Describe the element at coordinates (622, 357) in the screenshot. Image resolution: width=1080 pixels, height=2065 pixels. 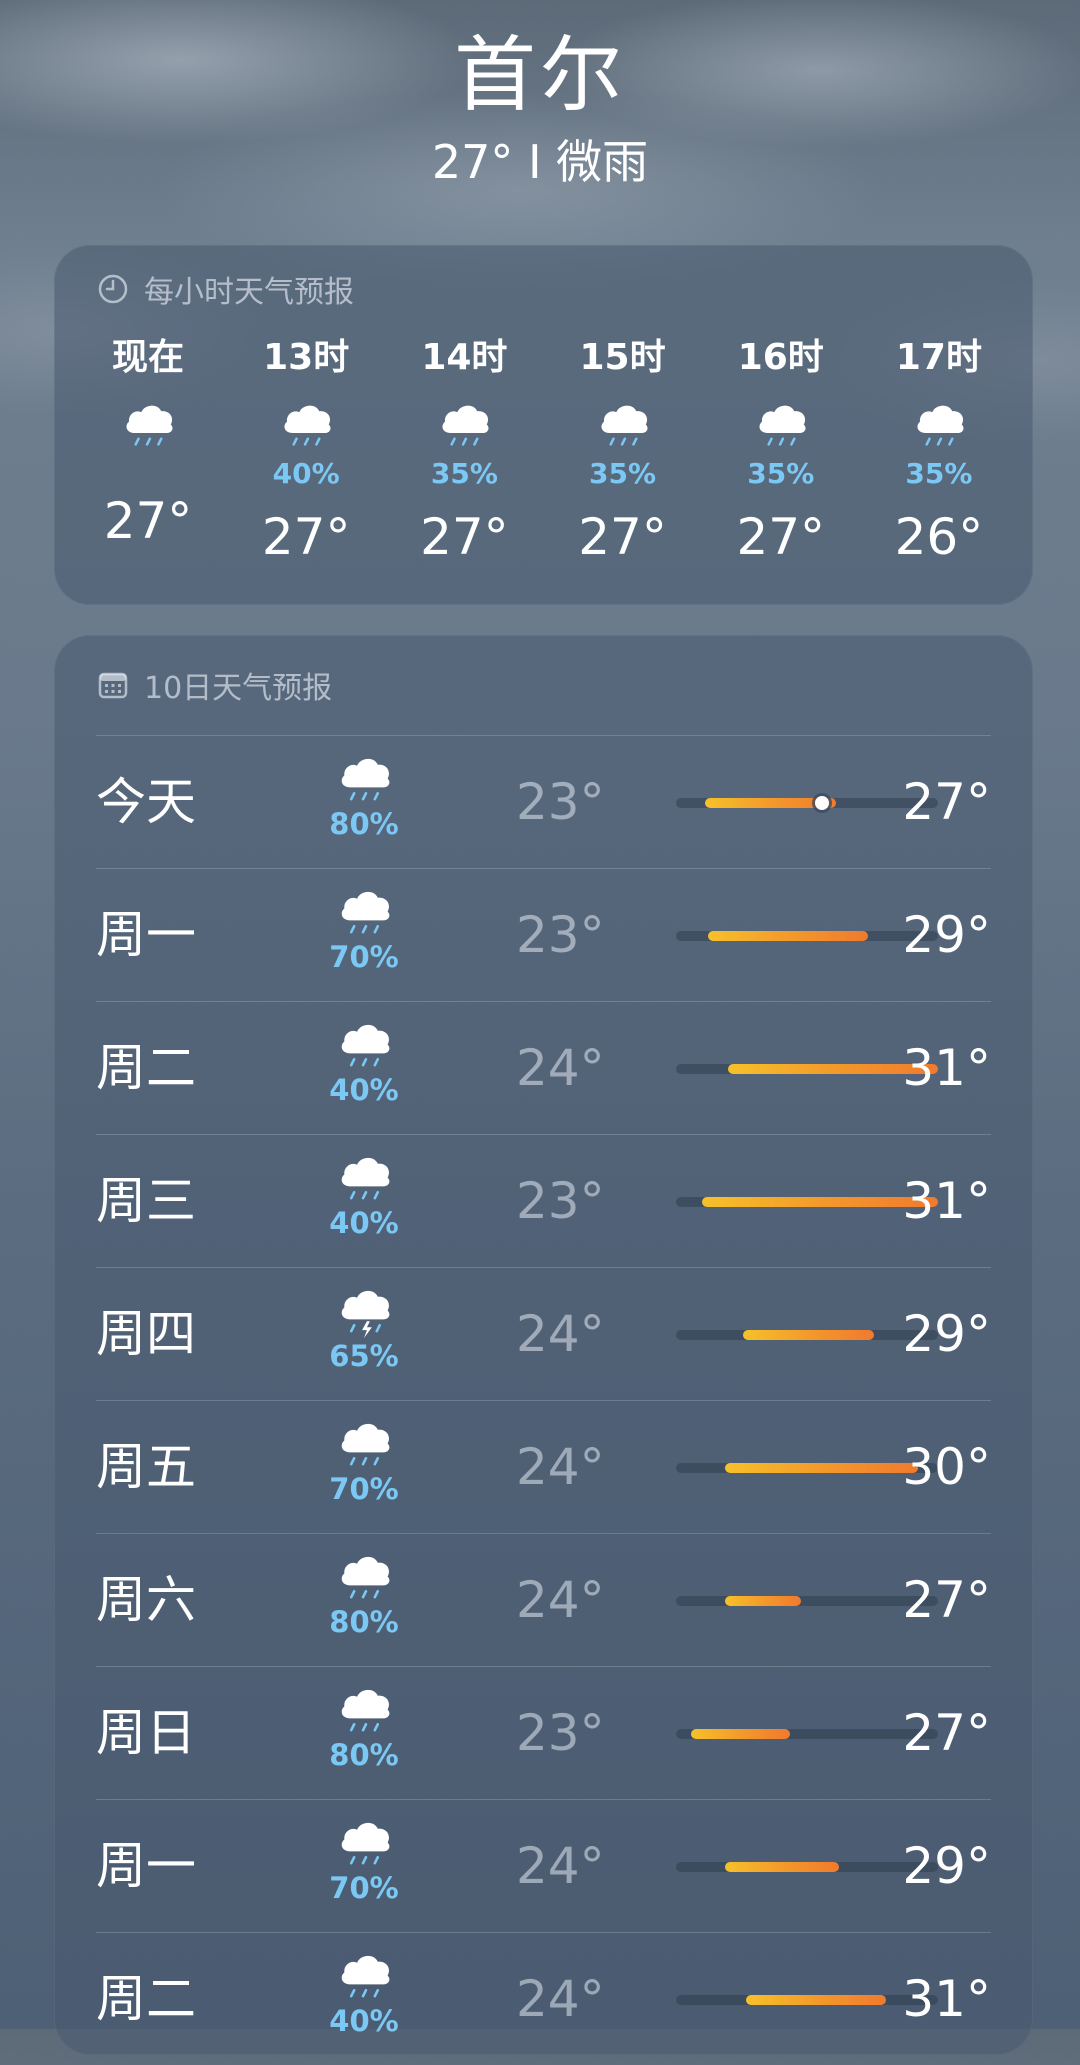
I see `hour-label: 15时` at that location.